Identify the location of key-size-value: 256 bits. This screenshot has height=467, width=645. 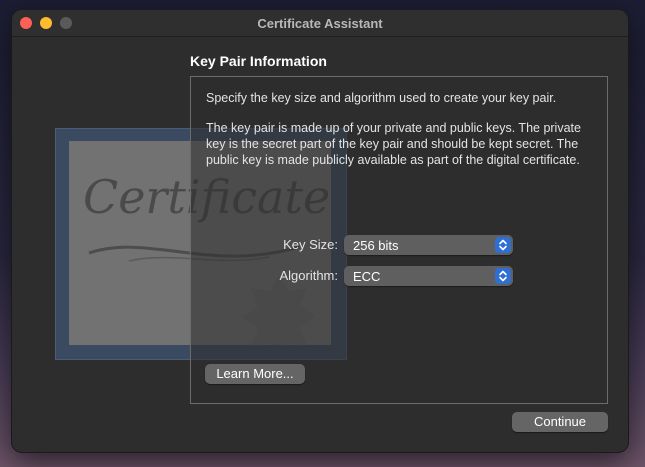
(376, 245).